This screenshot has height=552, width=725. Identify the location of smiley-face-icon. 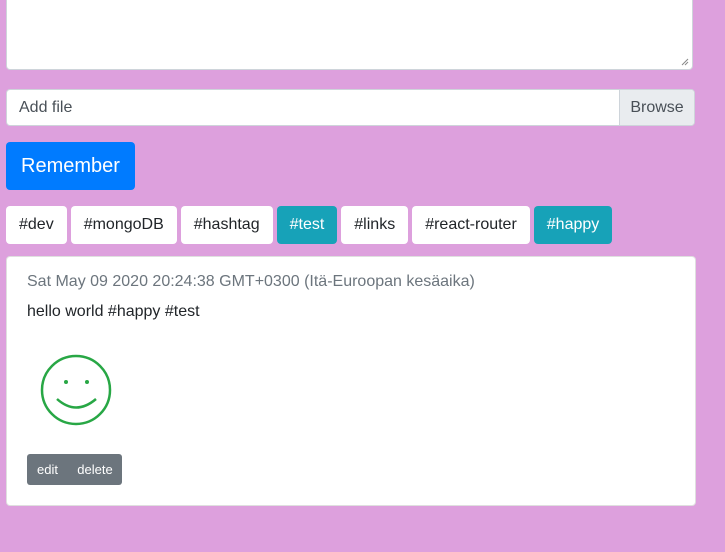
(76, 390).